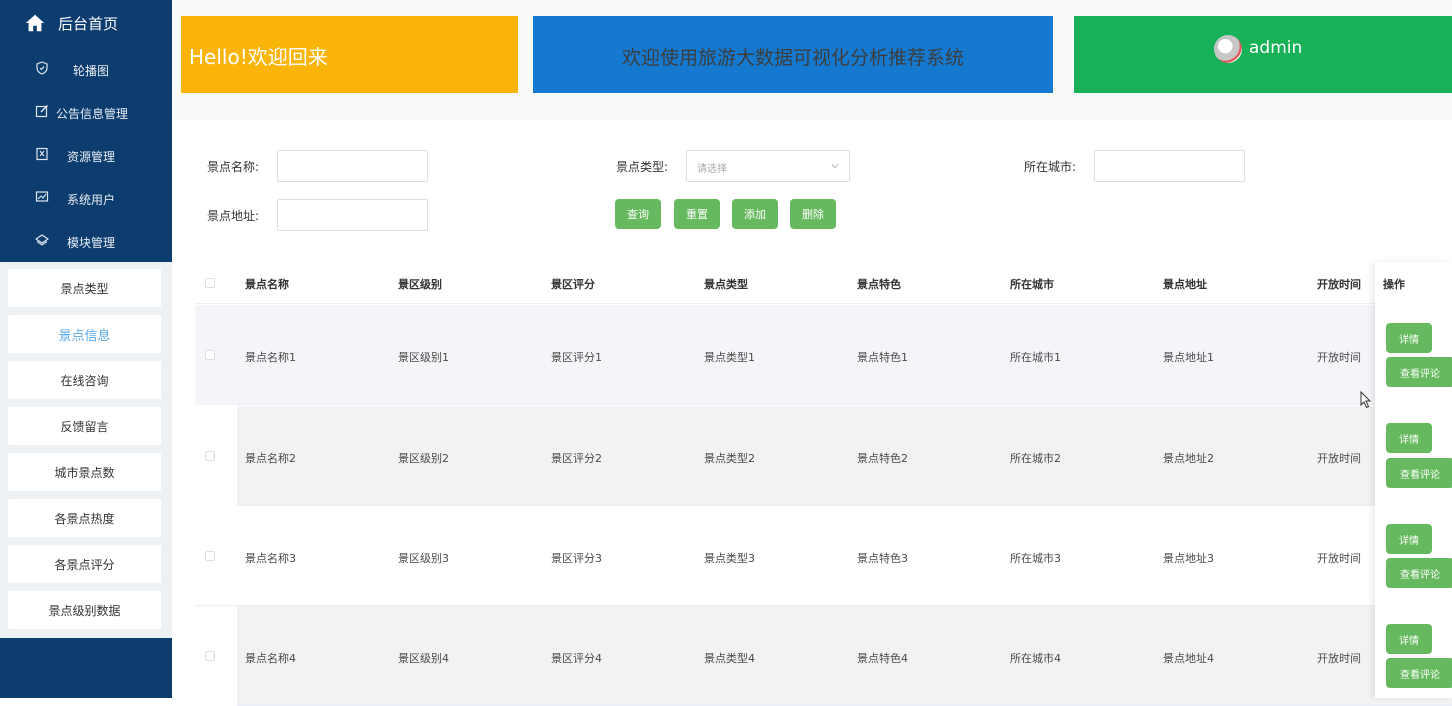 The image size is (1452, 706). What do you see at coordinates (84, 288) in the screenshot?
I see `submenu-item-scenic-type: 景点类型` at bounding box center [84, 288].